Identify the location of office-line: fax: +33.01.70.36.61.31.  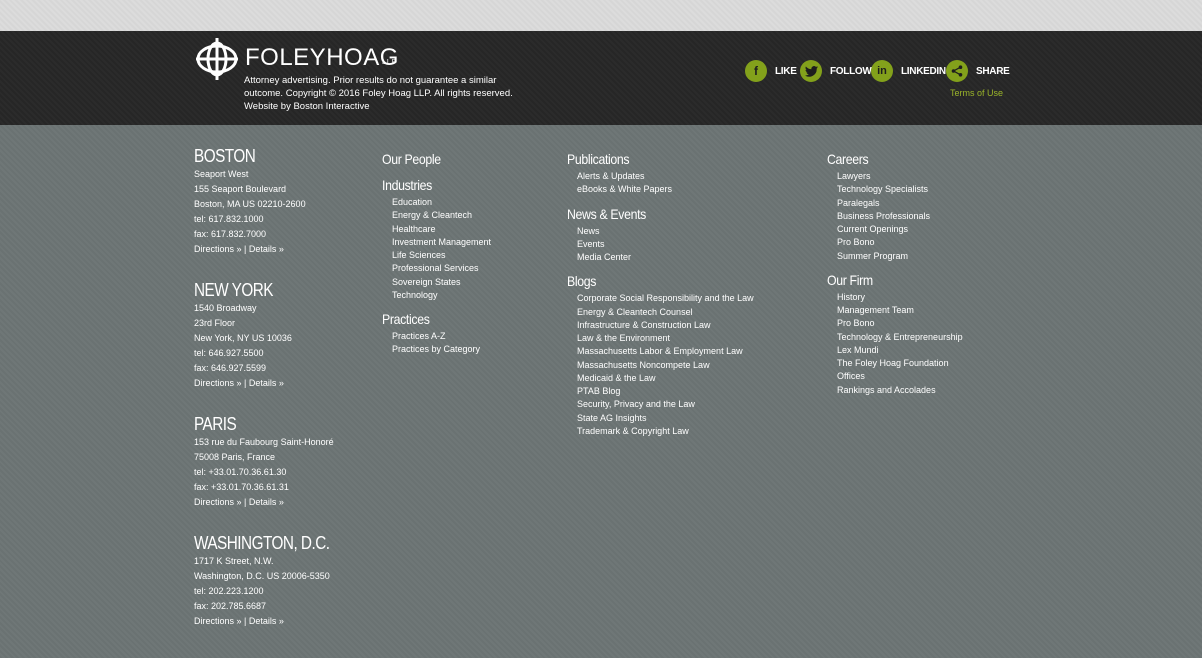
(241, 487).